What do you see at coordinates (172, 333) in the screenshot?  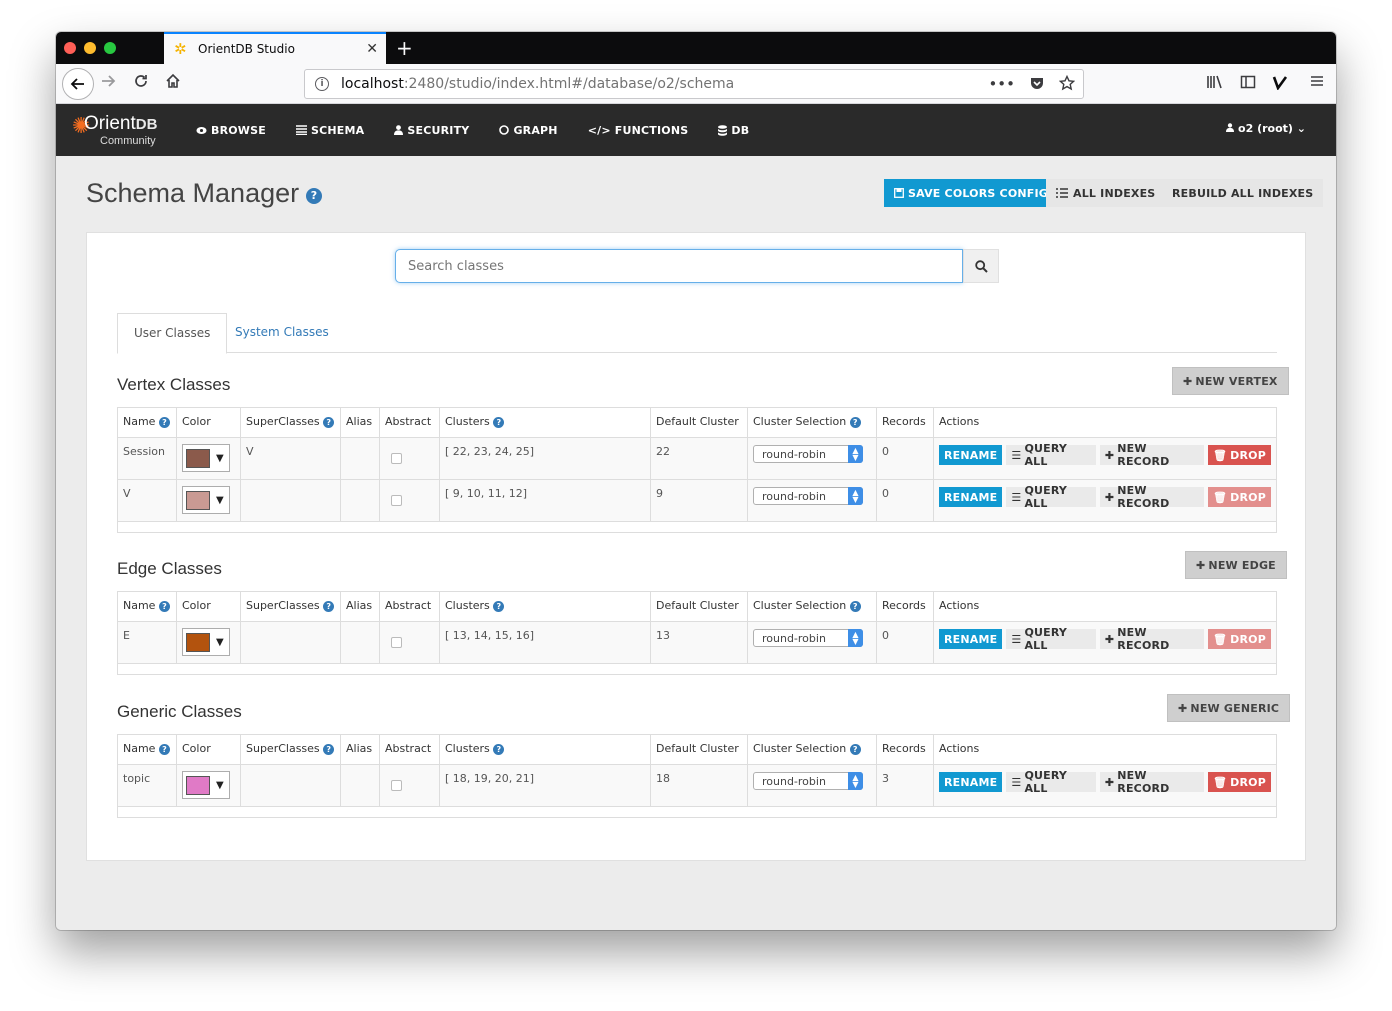 I see `tab-user-classes: User Classes` at bounding box center [172, 333].